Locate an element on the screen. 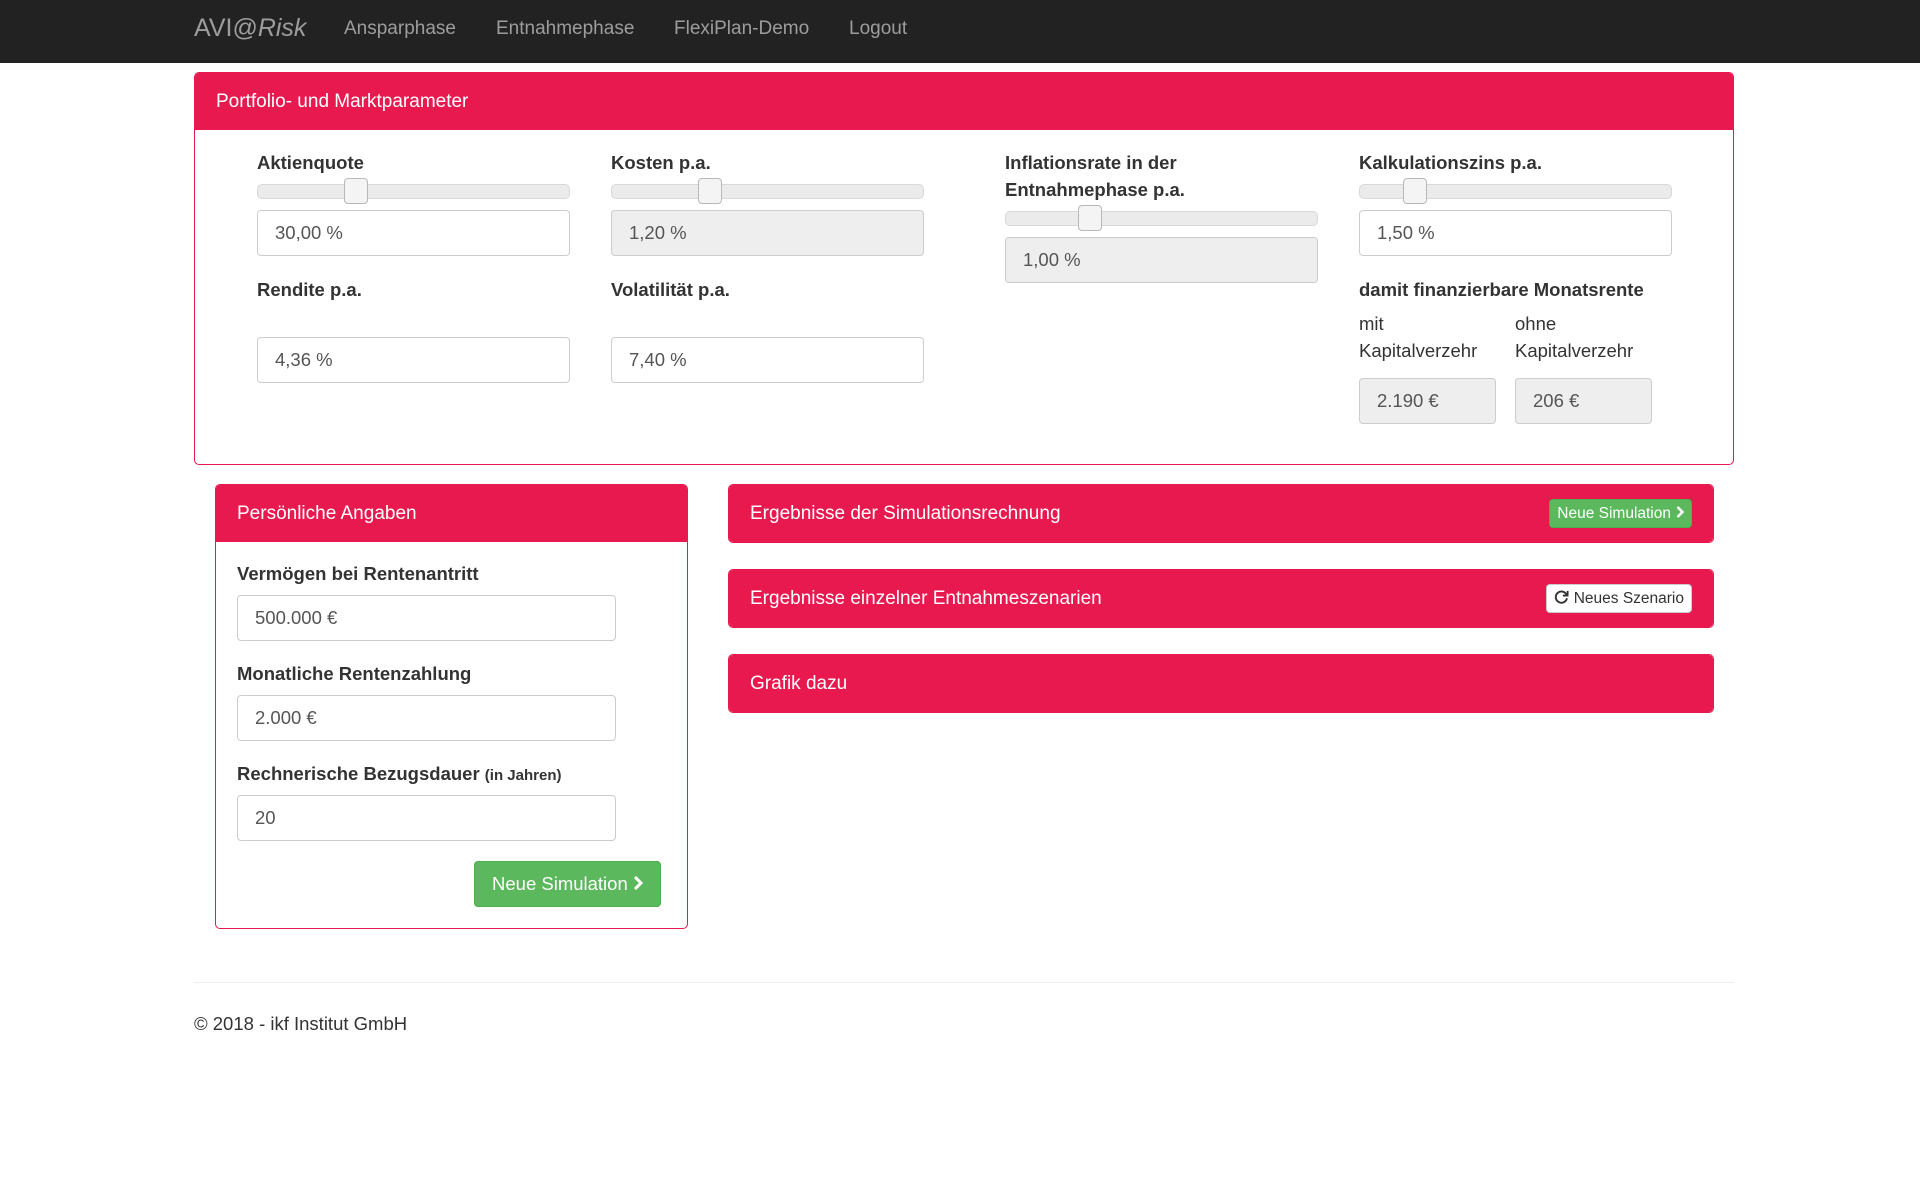 The image size is (1920, 1200). rente-label: Monatliche Rentenzahlung is located at coordinates (354, 673).